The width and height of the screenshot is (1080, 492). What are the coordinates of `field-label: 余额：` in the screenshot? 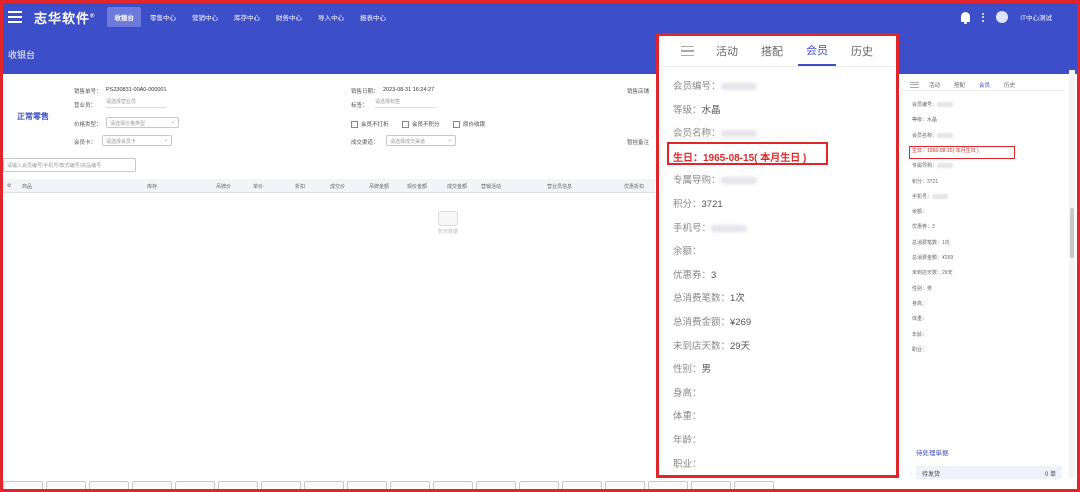 It's located at (920, 212).